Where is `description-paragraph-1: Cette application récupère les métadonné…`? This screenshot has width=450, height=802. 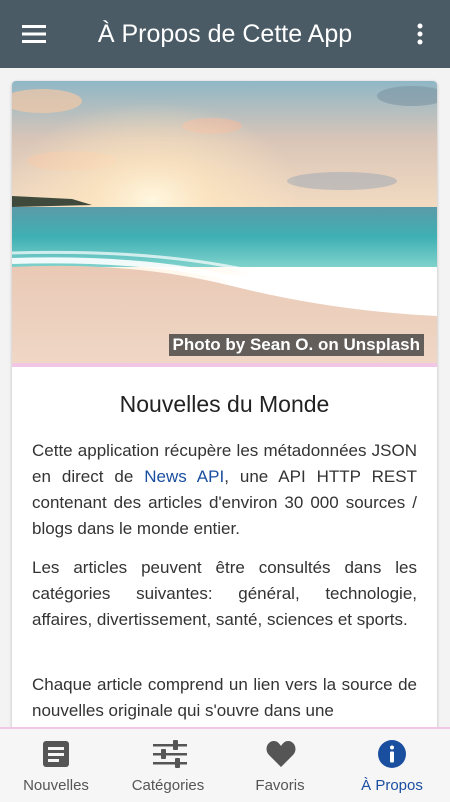
description-paragraph-1: Cette application récupère les métadonné… is located at coordinates (224, 490).